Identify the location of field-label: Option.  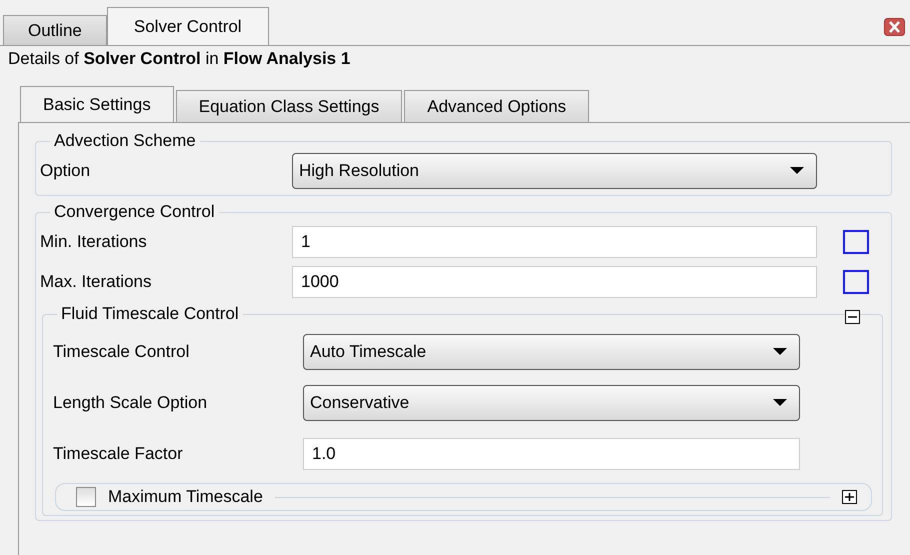
(66, 171).